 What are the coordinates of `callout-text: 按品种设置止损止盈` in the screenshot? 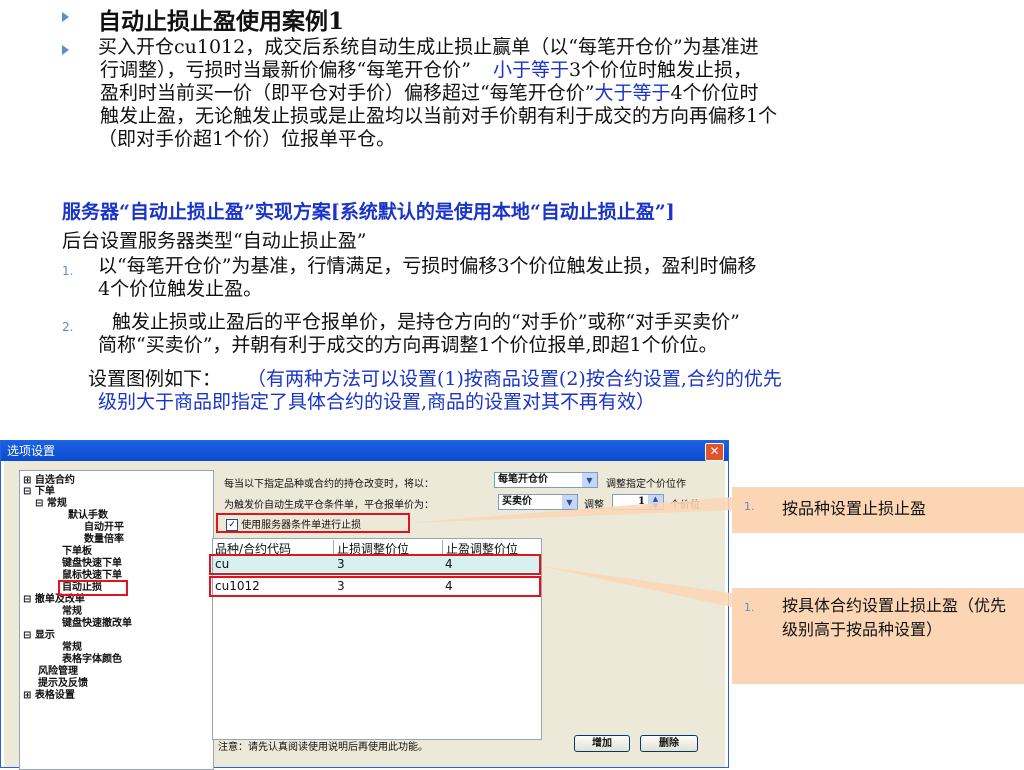 It's located at (854, 508).